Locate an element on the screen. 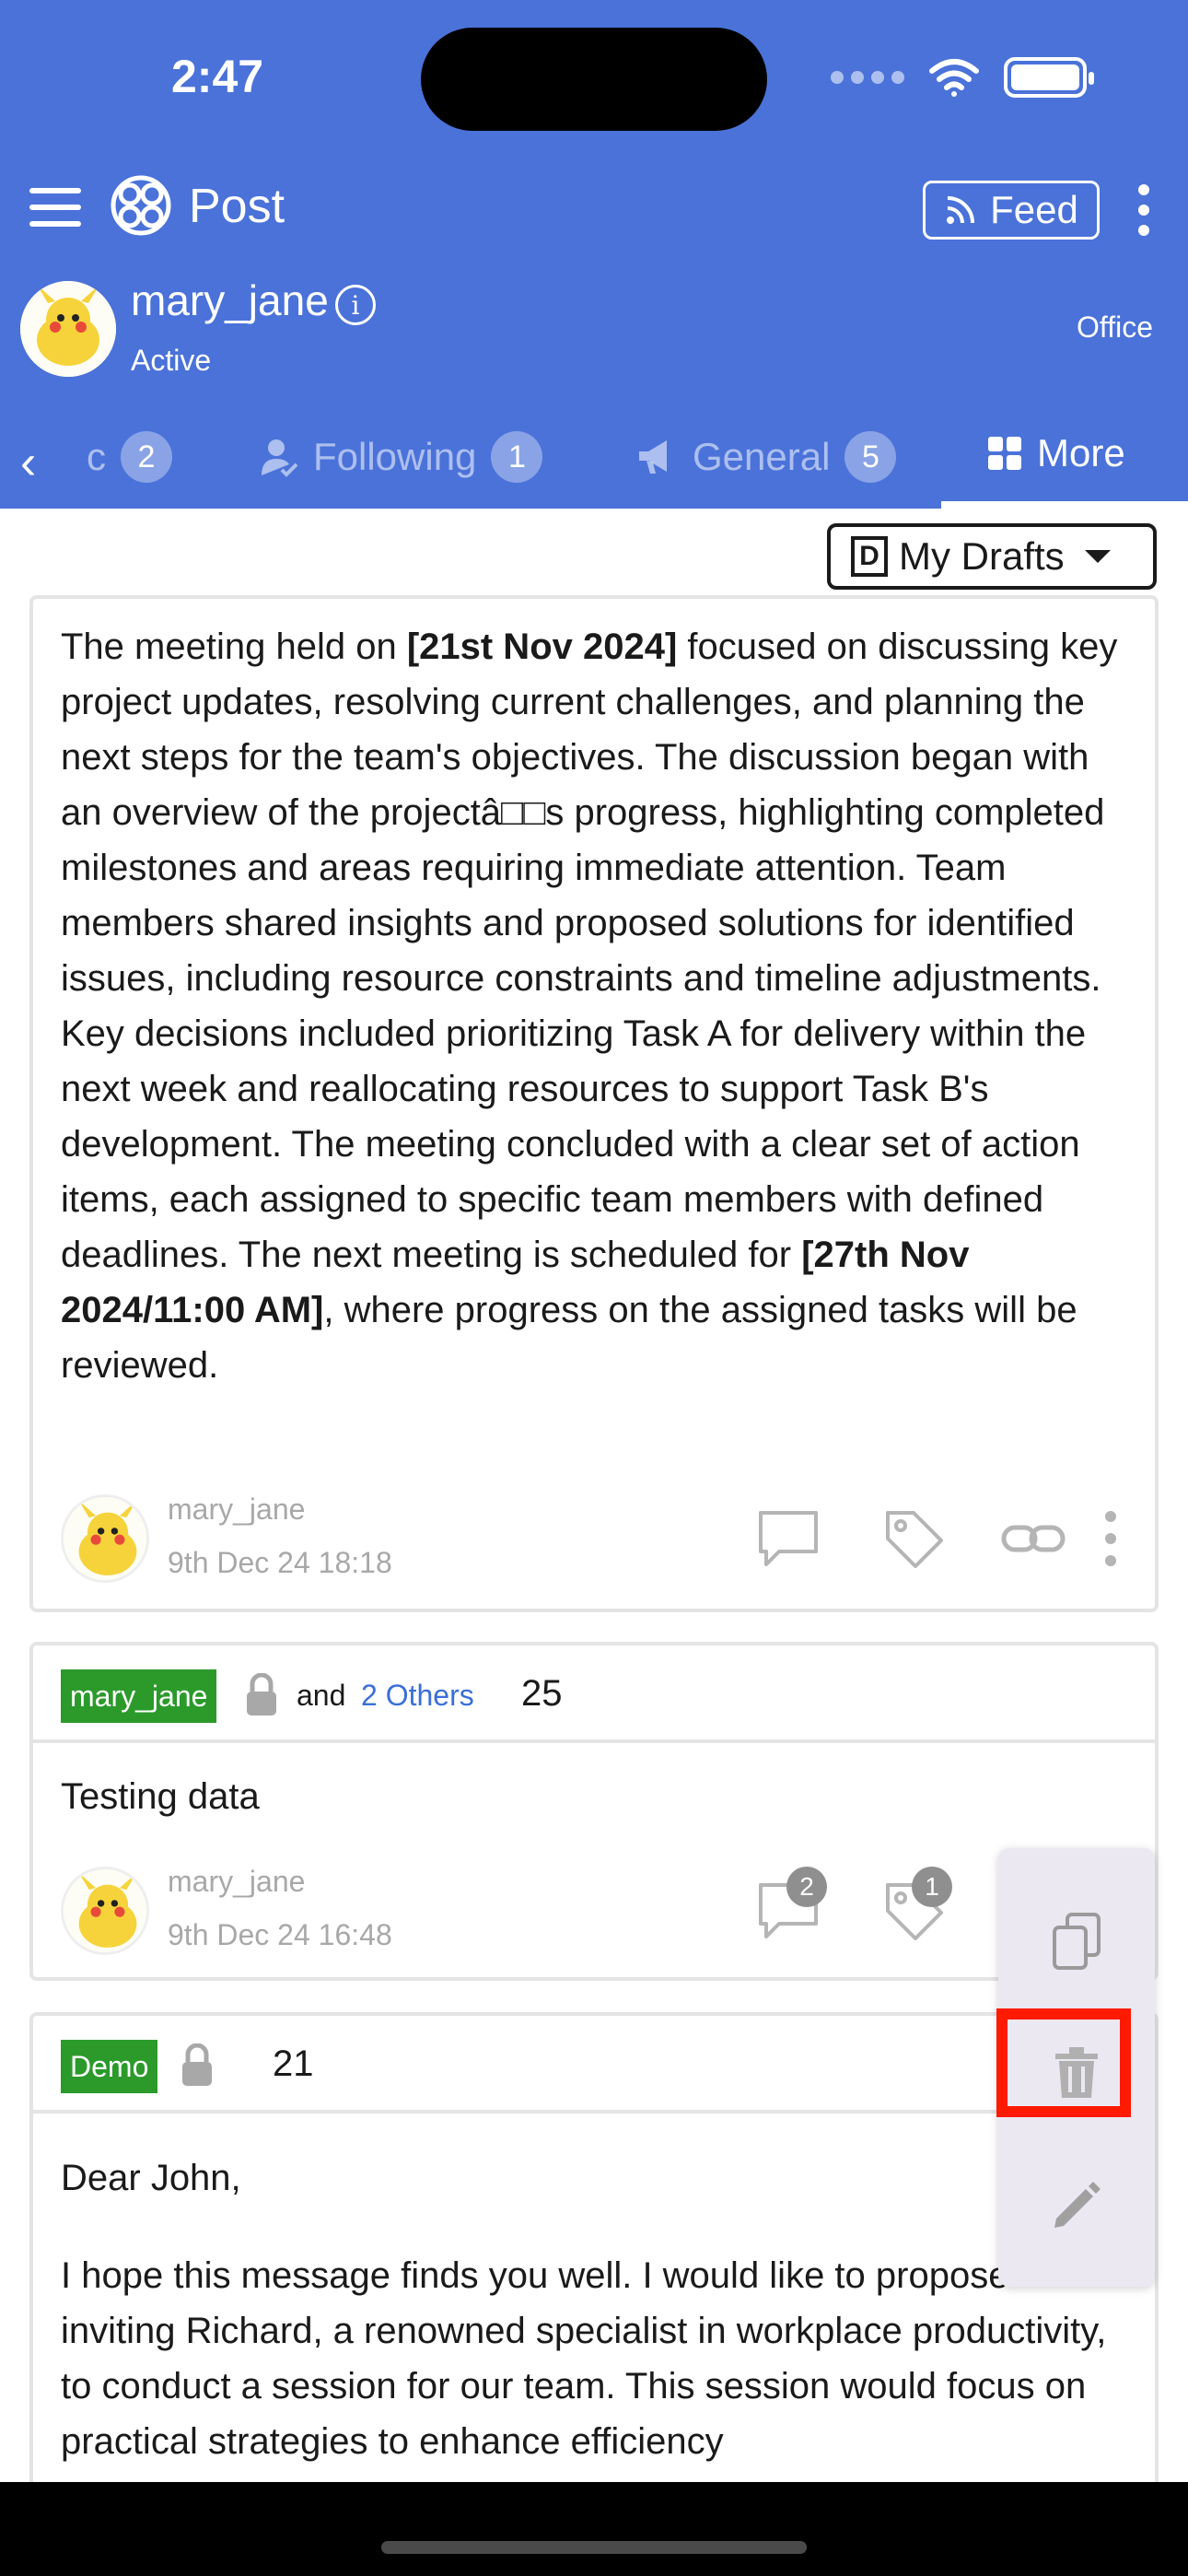 Image resolution: width=1188 pixels, height=2576 pixels. tab-more: More is located at coordinates (1056, 453).